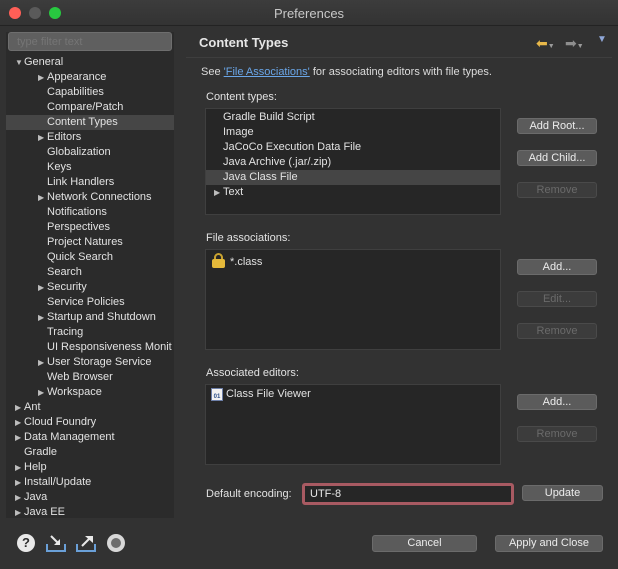  What do you see at coordinates (557, 434) in the screenshot?
I see `remove-editor-button: Remove` at bounding box center [557, 434].